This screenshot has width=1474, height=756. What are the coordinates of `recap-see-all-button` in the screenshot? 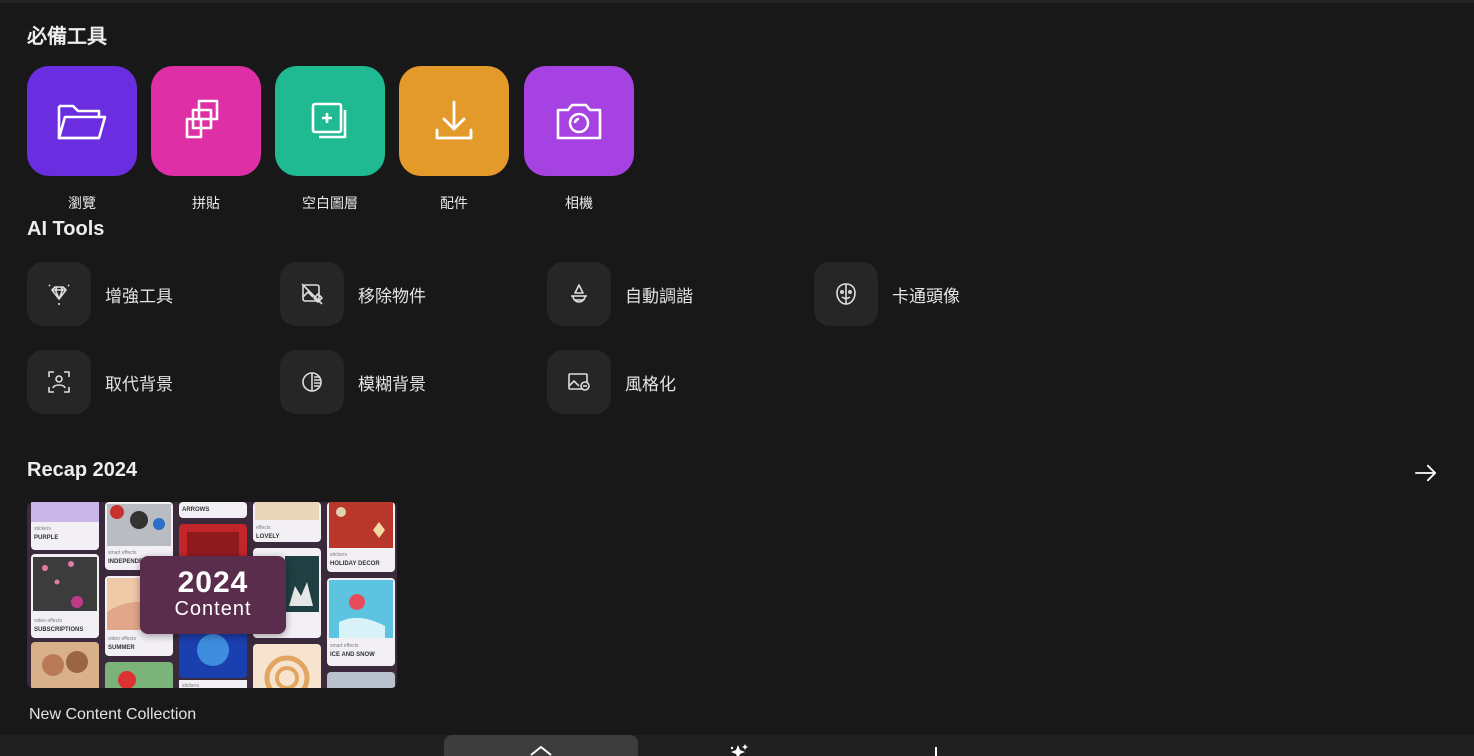 It's located at (1426, 473).